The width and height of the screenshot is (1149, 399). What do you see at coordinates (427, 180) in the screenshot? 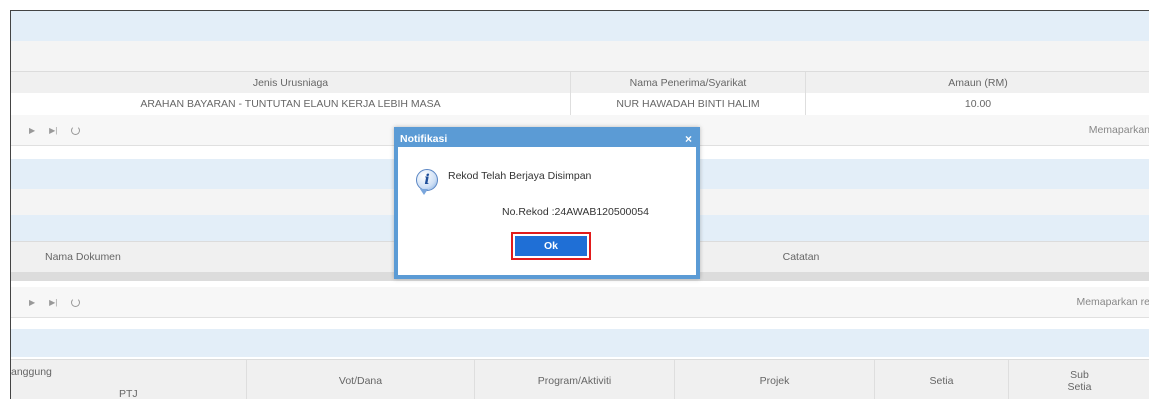
I see `info-icon: i` at bounding box center [427, 180].